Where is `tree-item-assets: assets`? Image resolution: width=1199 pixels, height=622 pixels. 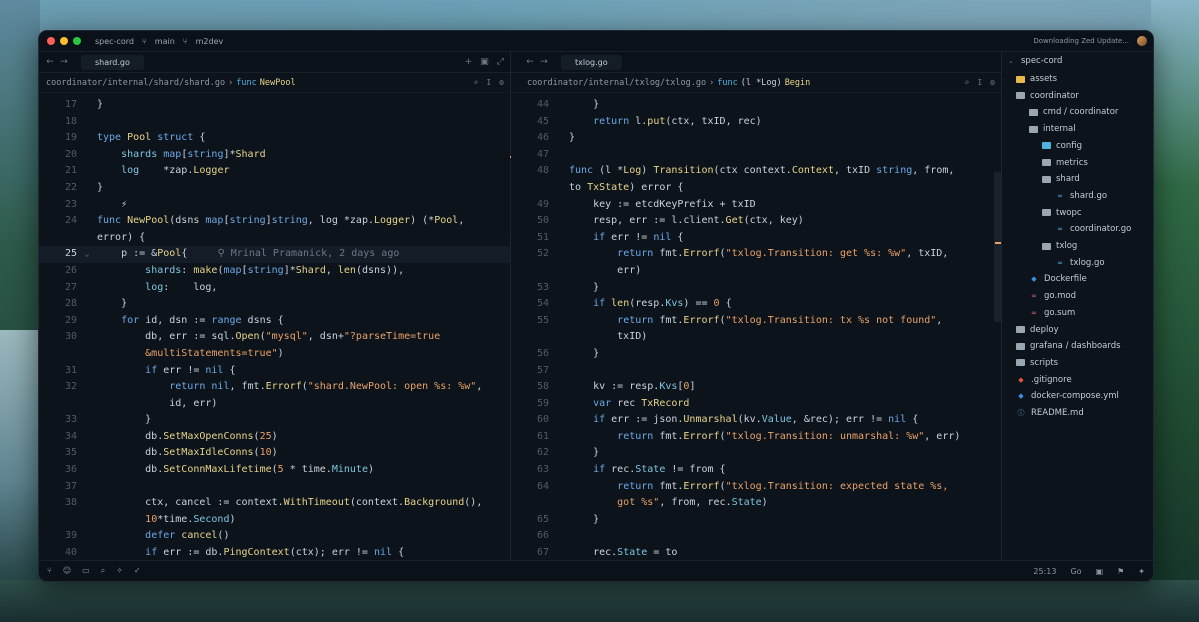 tree-item-assets: assets is located at coordinates (1036, 79).